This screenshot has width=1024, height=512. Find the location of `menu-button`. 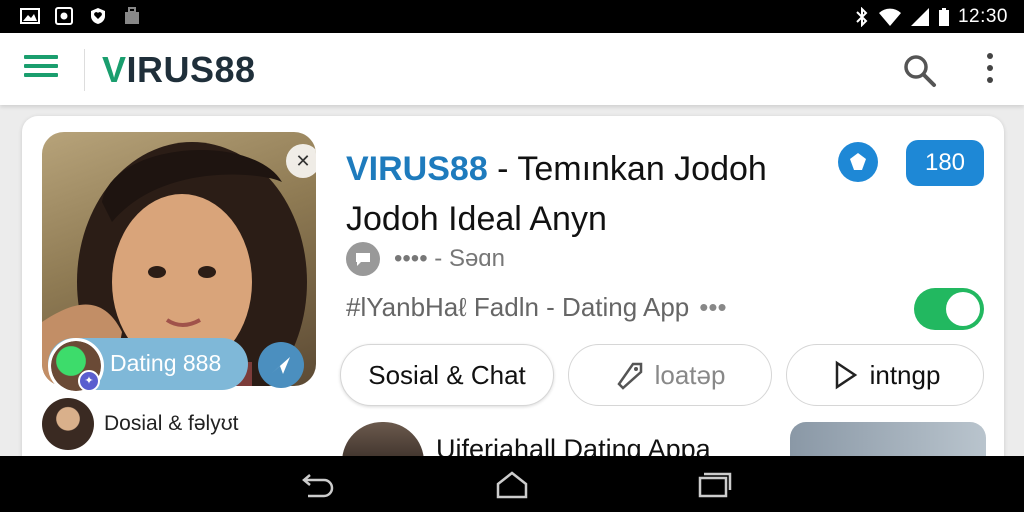

menu-button is located at coordinates (41, 69).